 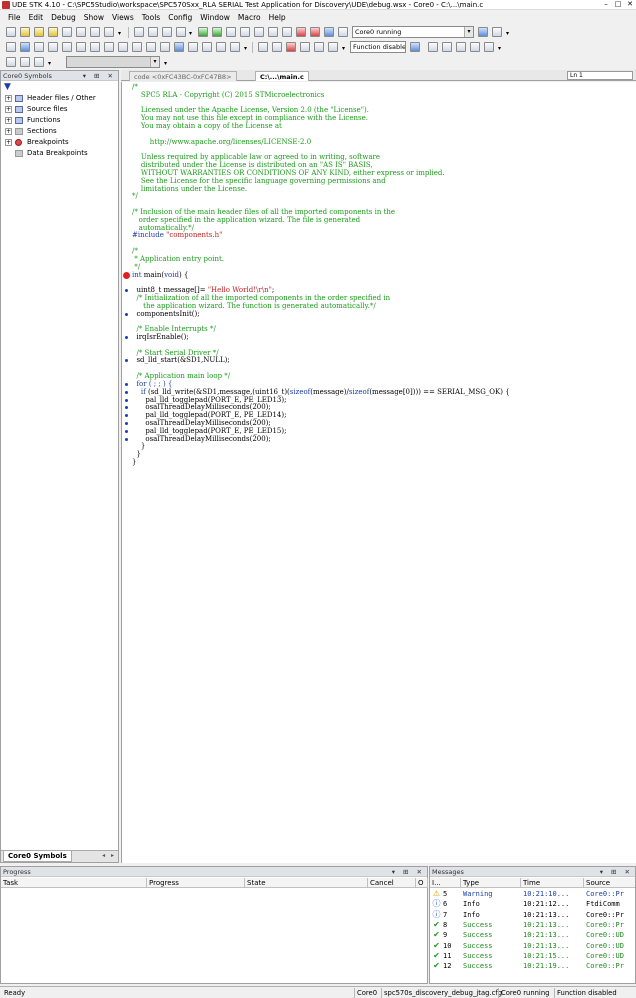 I want to click on save-icon, so click(x=67, y=32).